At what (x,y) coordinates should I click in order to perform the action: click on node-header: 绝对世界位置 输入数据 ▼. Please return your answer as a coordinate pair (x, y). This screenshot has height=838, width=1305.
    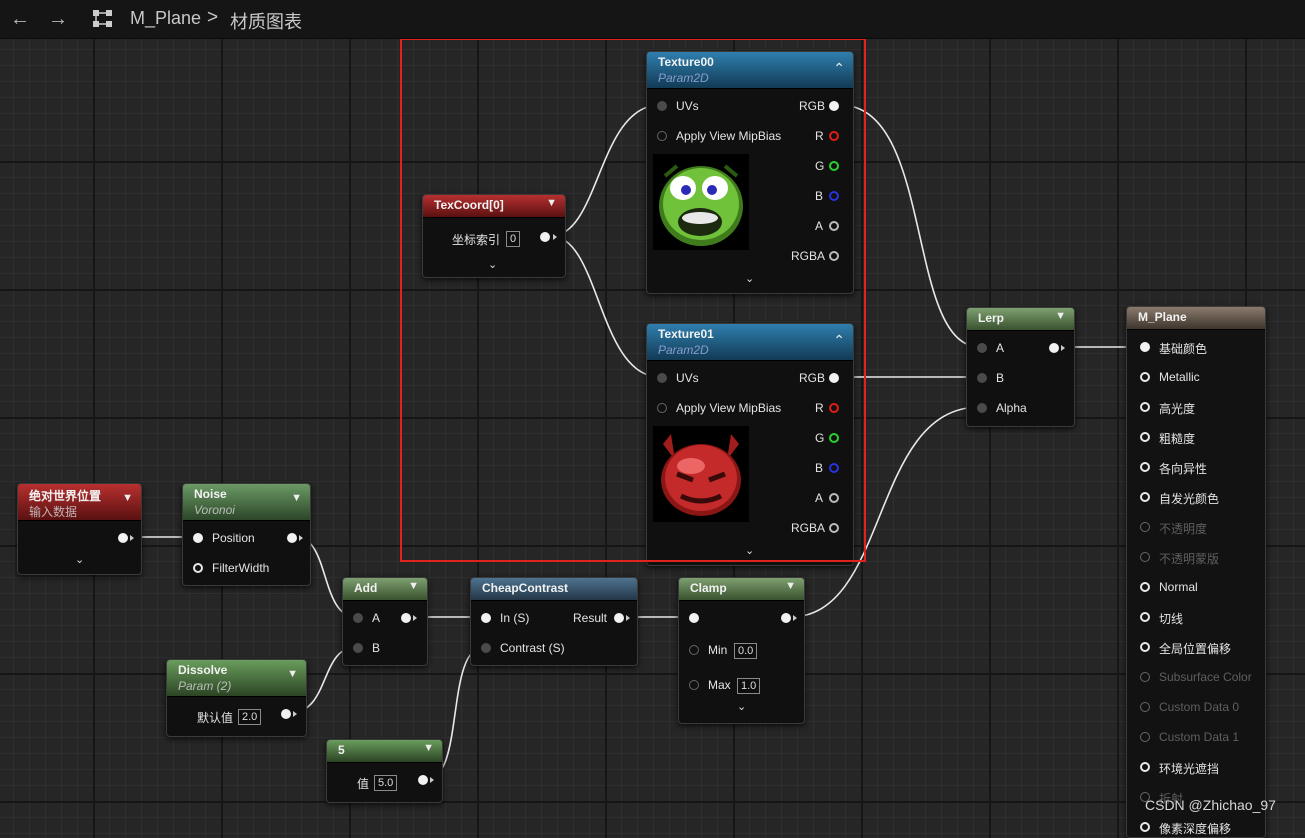
    Looking at the image, I should click on (79, 502).